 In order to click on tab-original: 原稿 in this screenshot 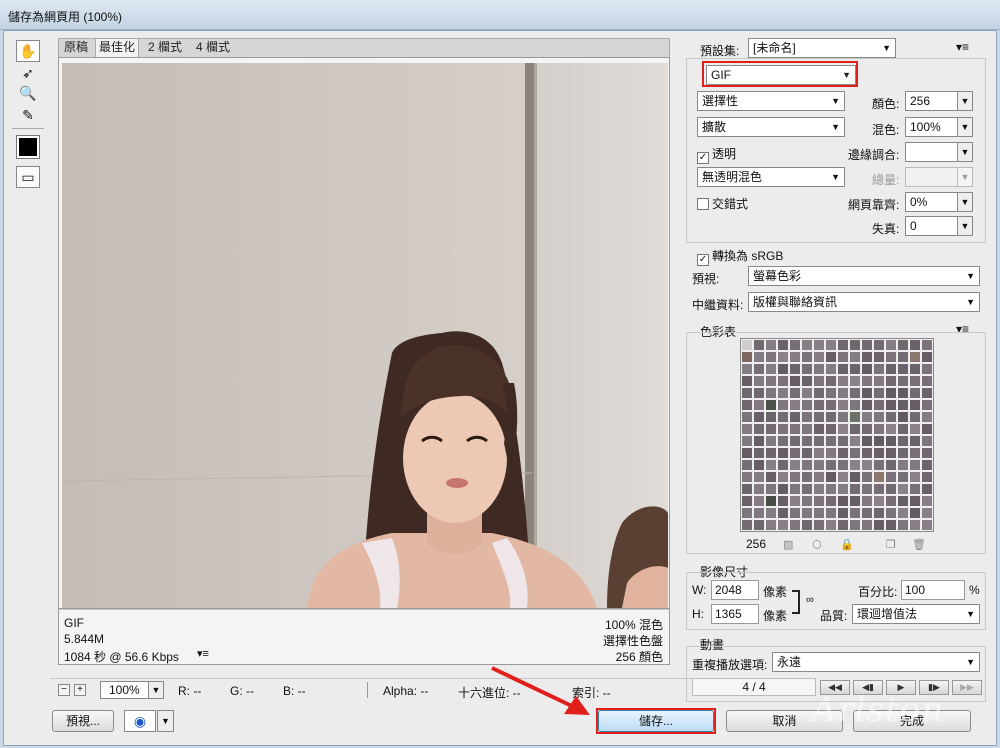, I will do `click(76, 48)`.